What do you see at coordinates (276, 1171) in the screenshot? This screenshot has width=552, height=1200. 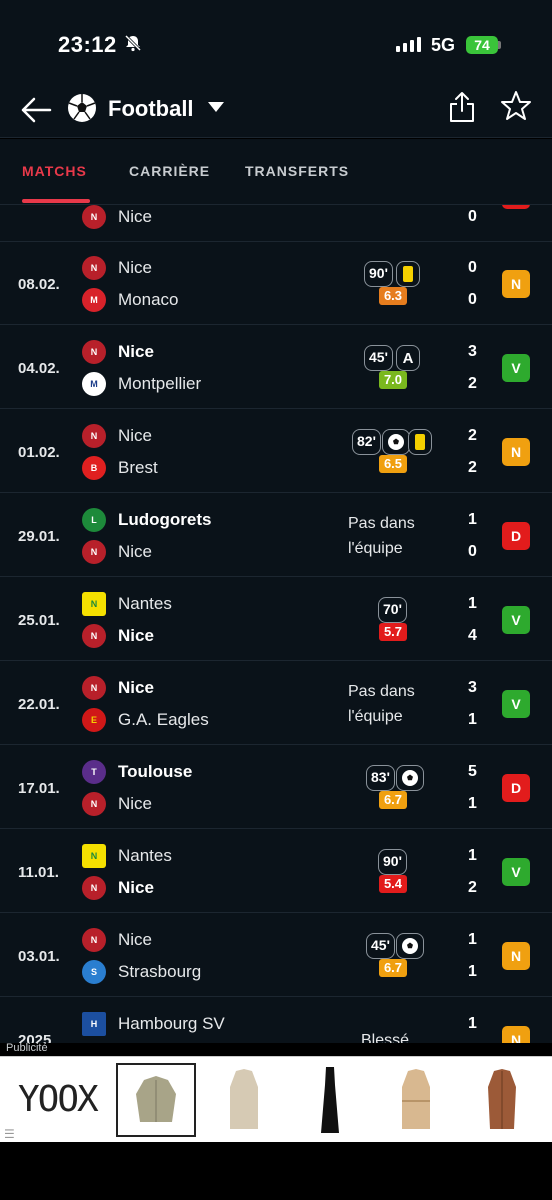 I see `bottom-safe-area` at bounding box center [276, 1171].